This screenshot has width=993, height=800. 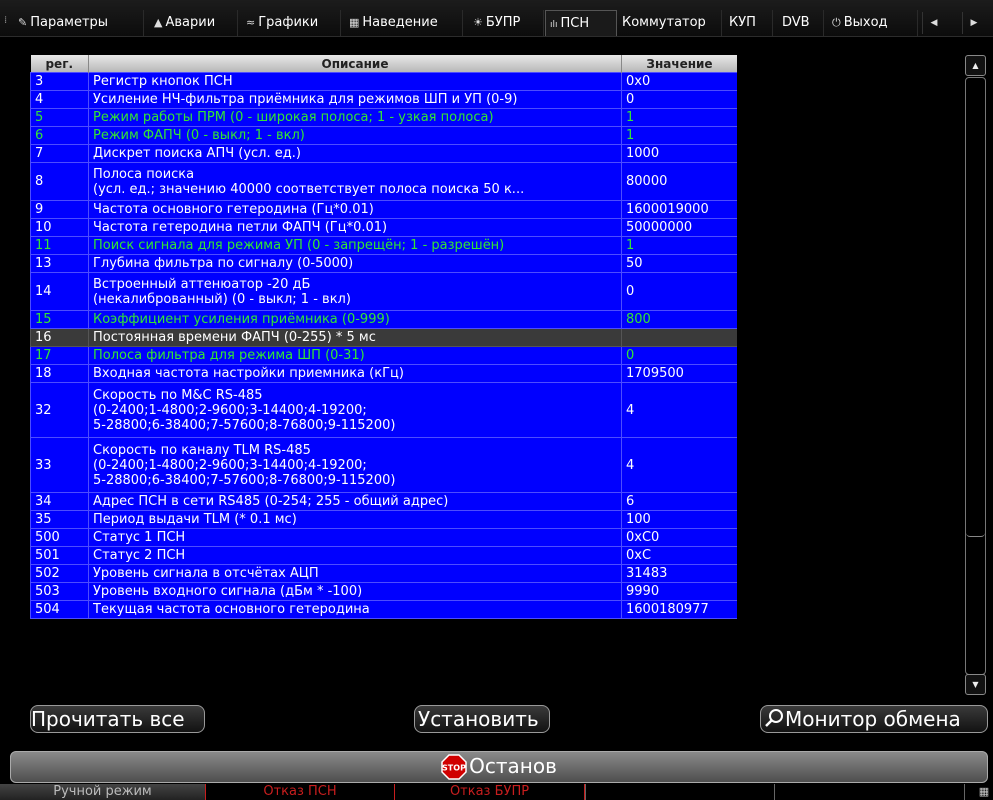 I want to click on status-manual-mode: Ручной режим, so click(x=102, y=792).